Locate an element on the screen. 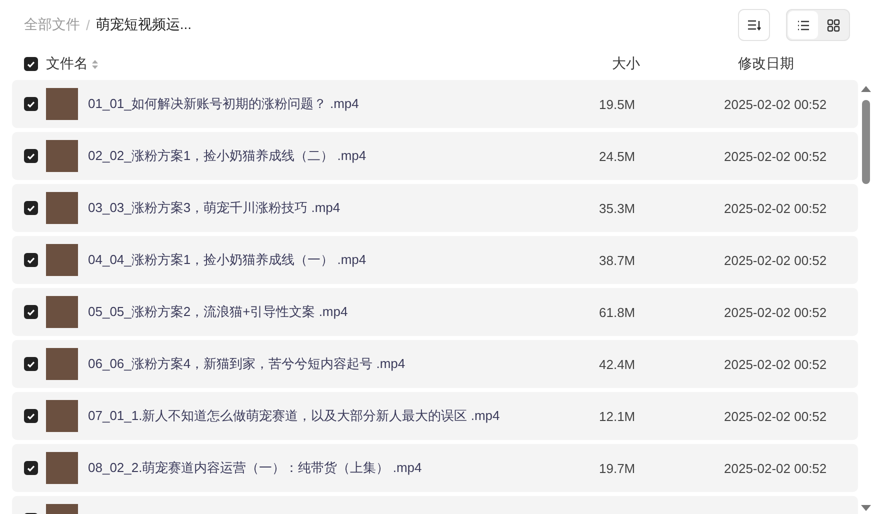 The image size is (874, 514). file-size: 24.5M is located at coordinates (617, 156).